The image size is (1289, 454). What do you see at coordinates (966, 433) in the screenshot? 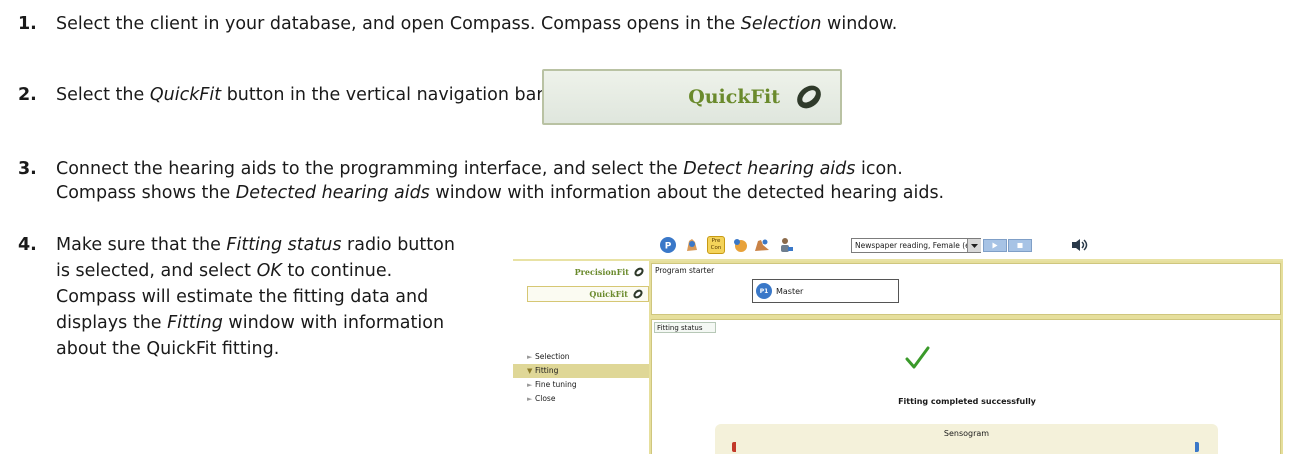
I see `sensogram-title: Sensogram` at bounding box center [966, 433].